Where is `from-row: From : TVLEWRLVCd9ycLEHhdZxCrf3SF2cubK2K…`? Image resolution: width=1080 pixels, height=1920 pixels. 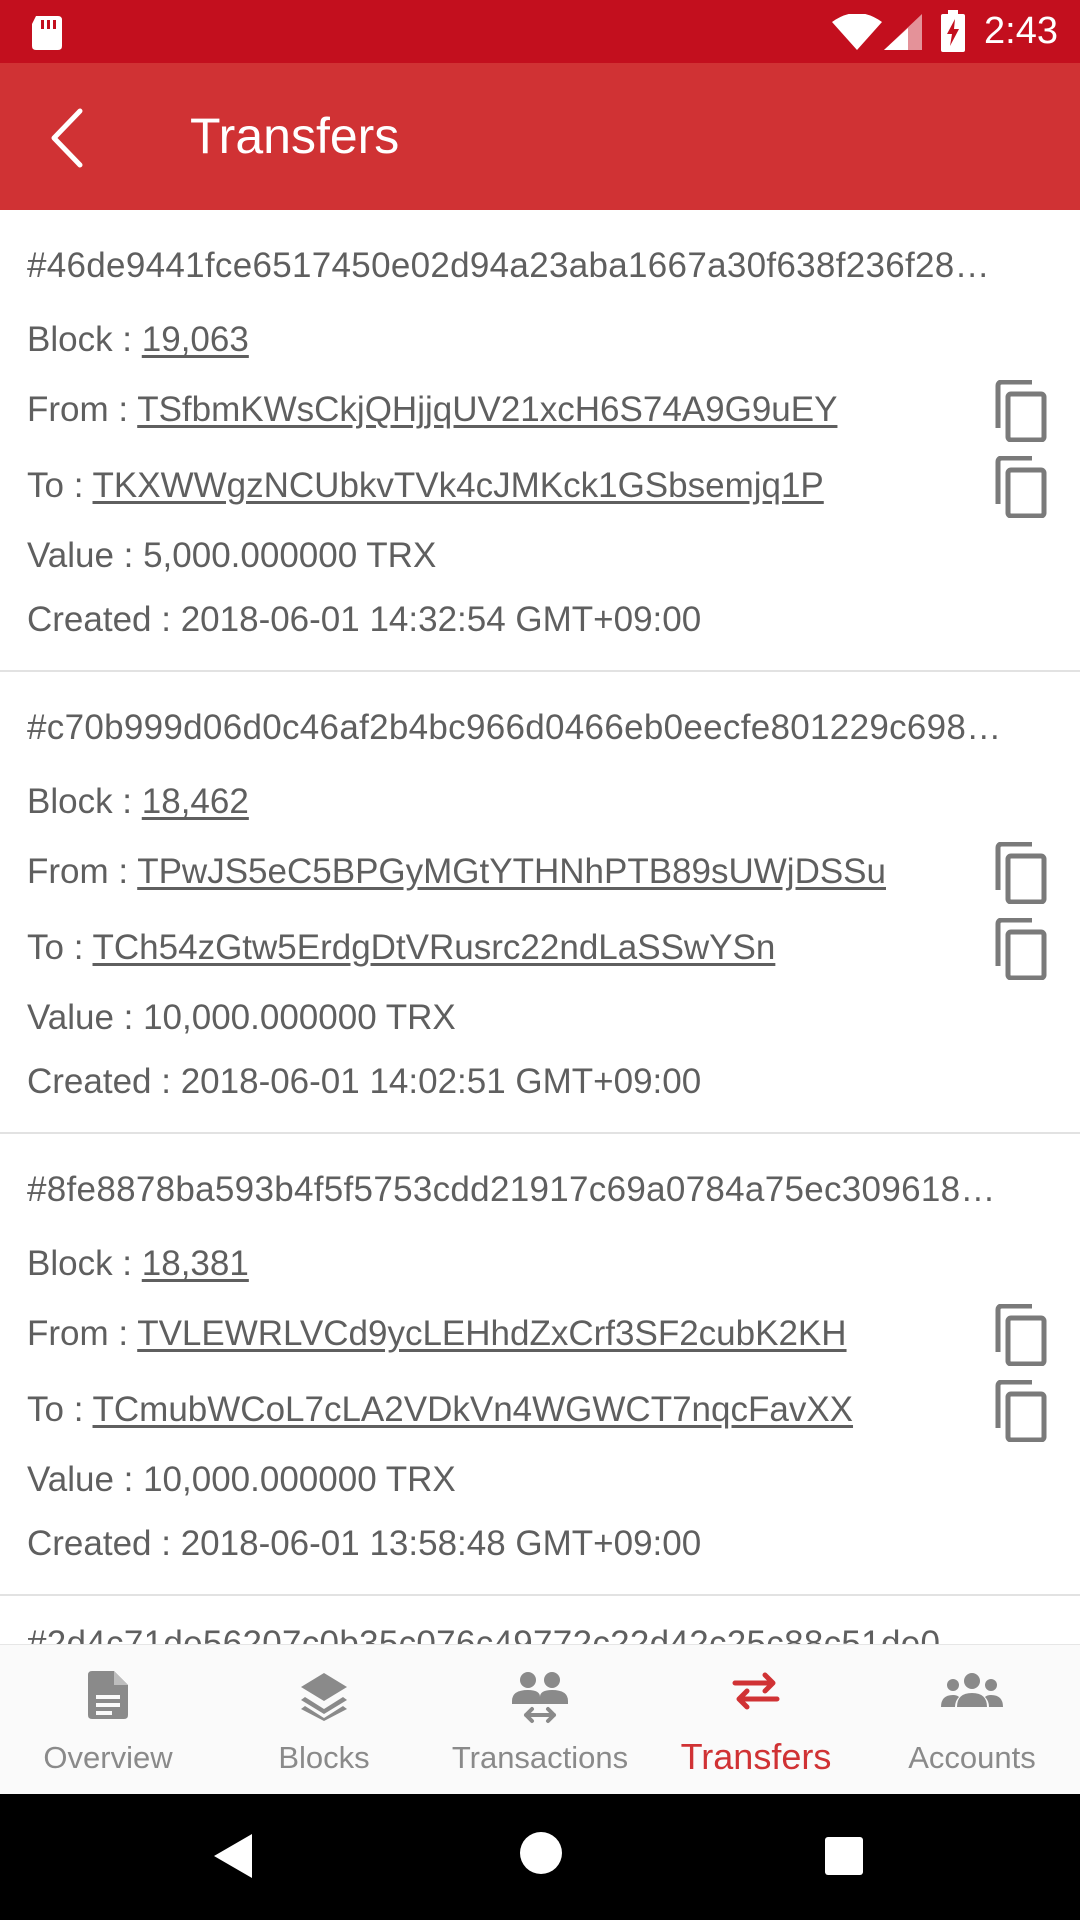
from-row: From : TVLEWRLVCd9ycLEHhdZxCrf3SF2cubK2K… is located at coordinates (437, 1334).